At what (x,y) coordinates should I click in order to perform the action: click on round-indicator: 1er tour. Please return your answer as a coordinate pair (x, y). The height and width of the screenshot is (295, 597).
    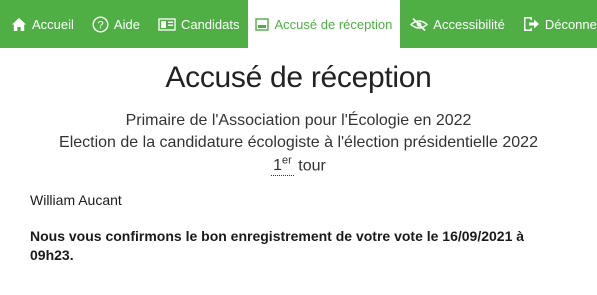
    Looking at the image, I should click on (298, 166).